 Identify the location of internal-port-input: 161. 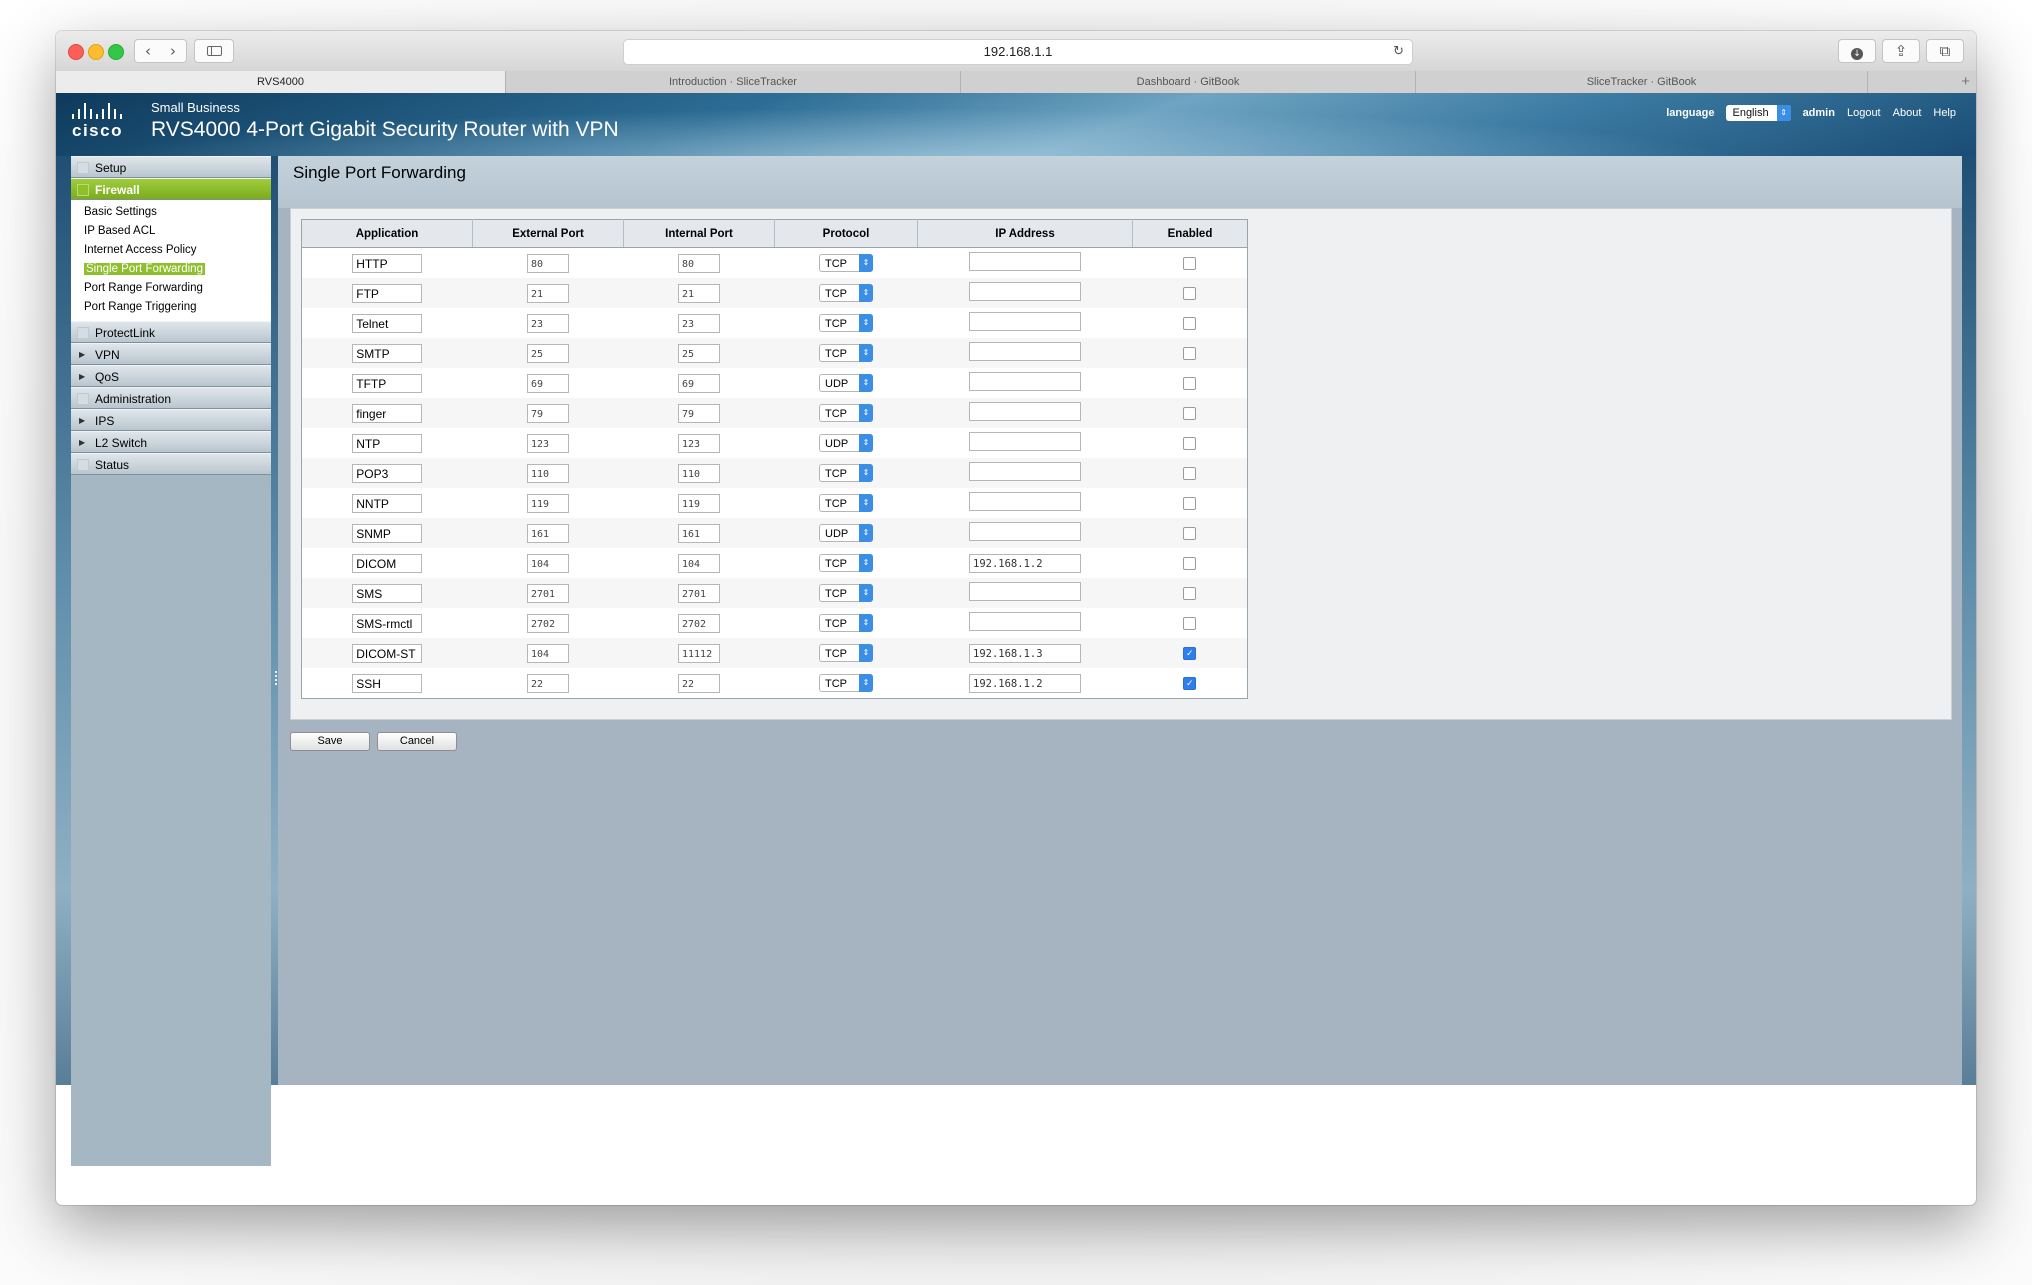
(699, 533).